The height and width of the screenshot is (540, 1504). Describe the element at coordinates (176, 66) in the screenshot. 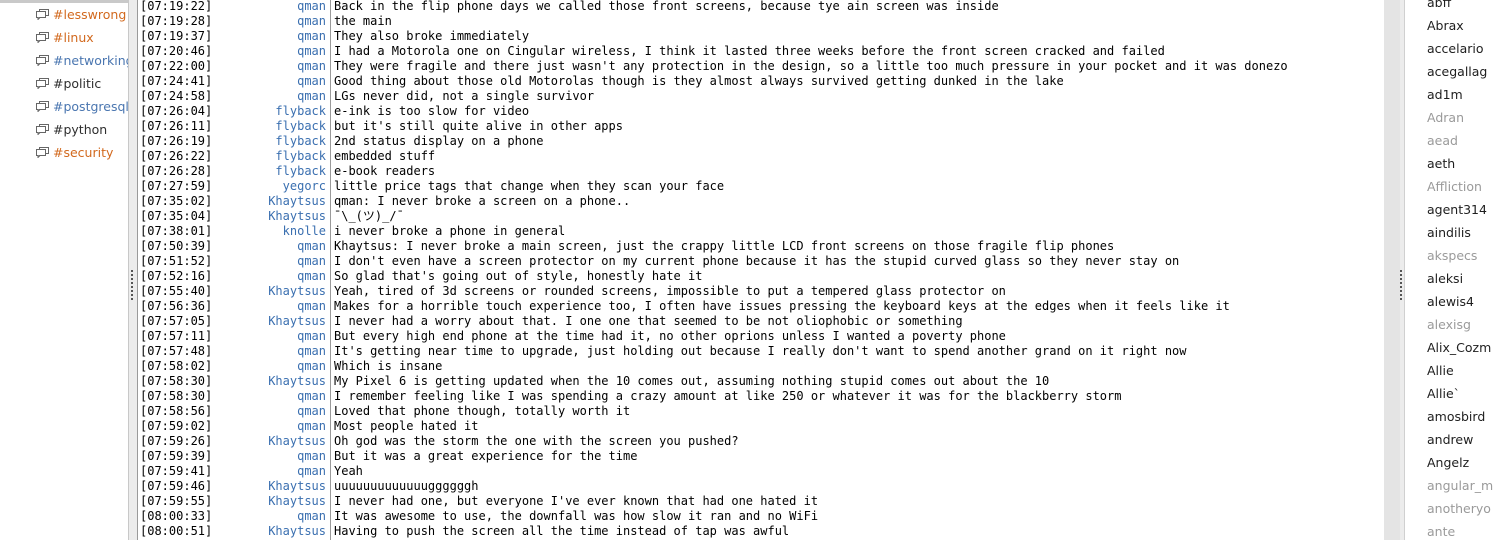

I see `message-timestamp: [07:22:00]` at that location.